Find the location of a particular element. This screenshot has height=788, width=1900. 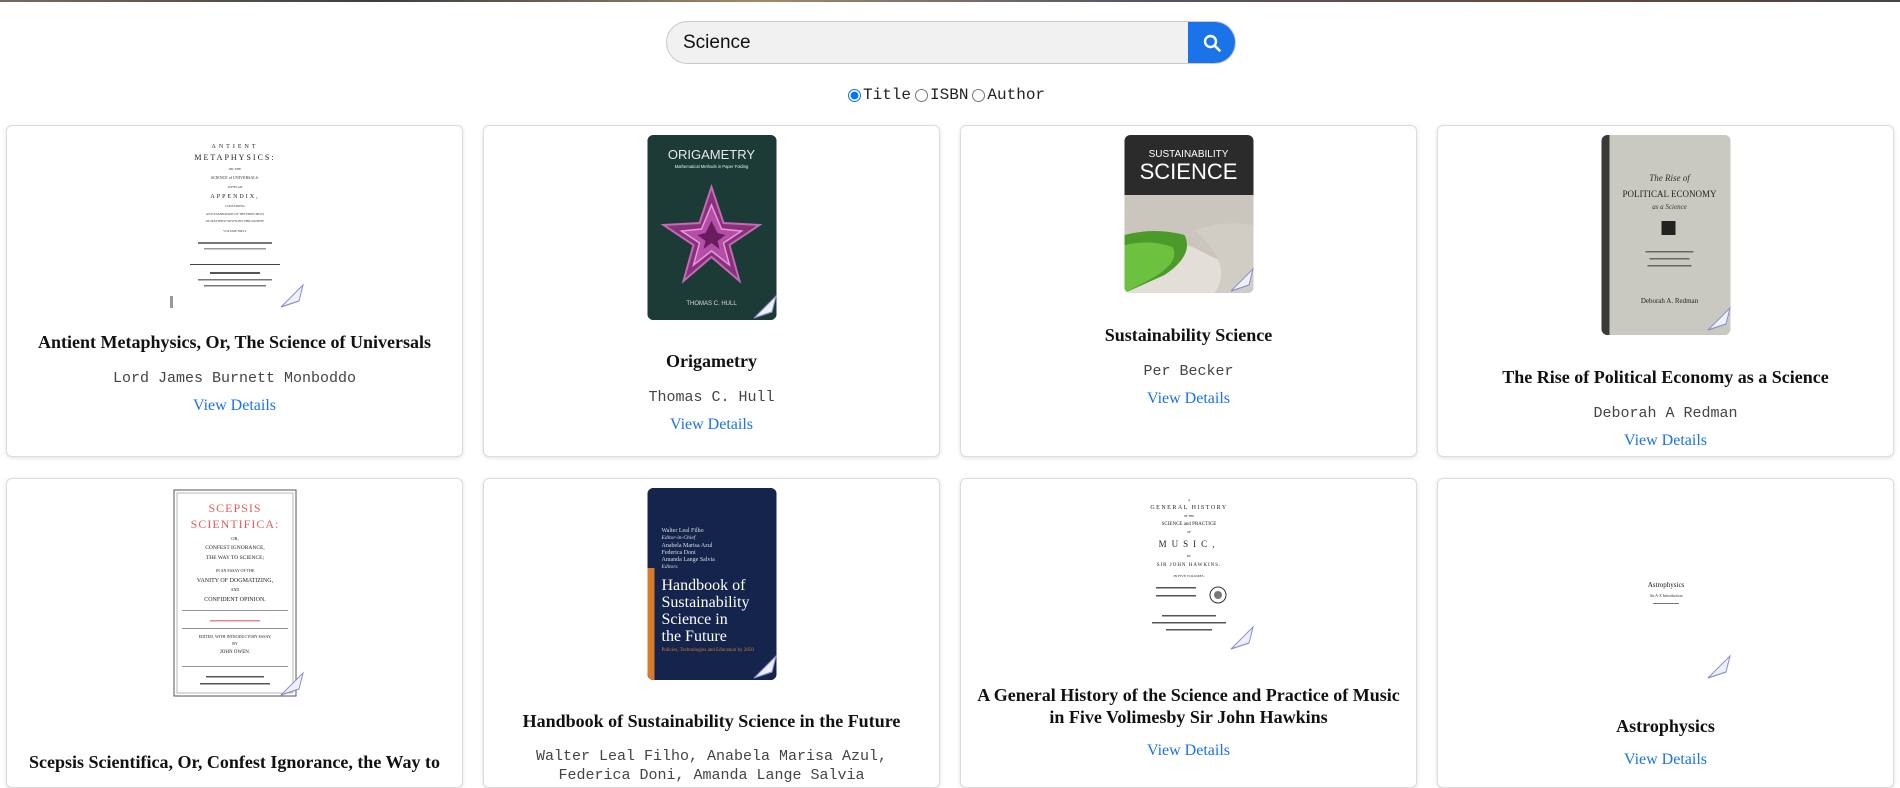

svg-text: SCEPSIS is located at coordinates (234, 508).